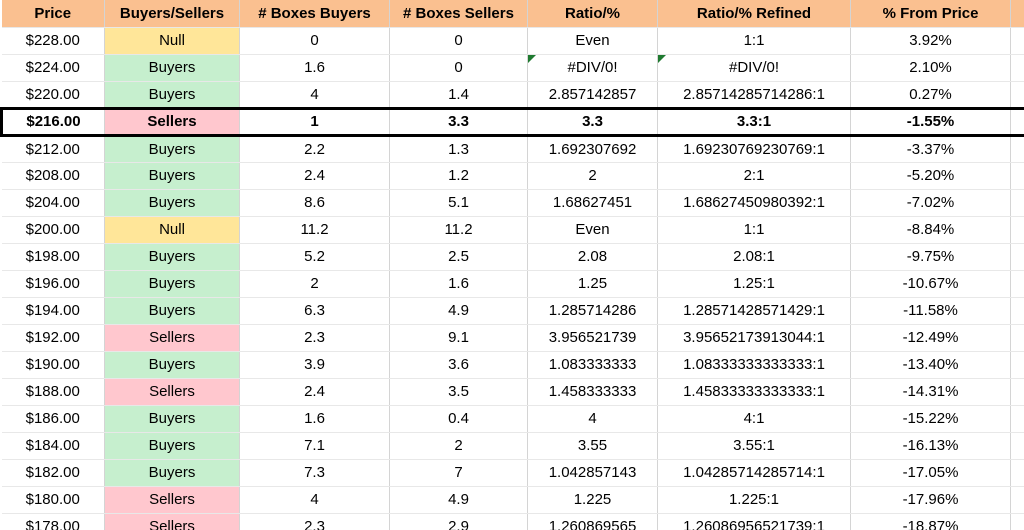  What do you see at coordinates (754, 338) in the screenshot?
I see `cell-ratio-refined: 3.95652173913044:1` at bounding box center [754, 338].